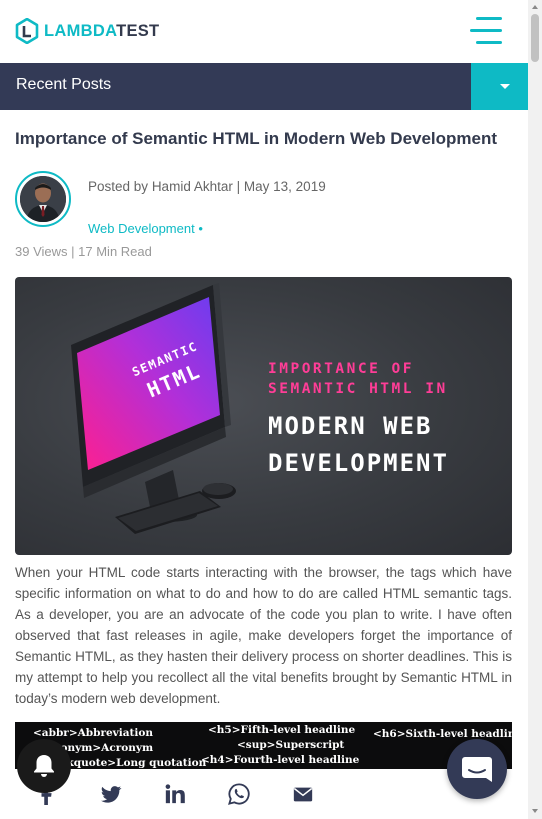 The height and width of the screenshot is (819, 542). What do you see at coordinates (284, 186) in the screenshot?
I see `post-date: May 13, 2019` at bounding box center [284, 186].